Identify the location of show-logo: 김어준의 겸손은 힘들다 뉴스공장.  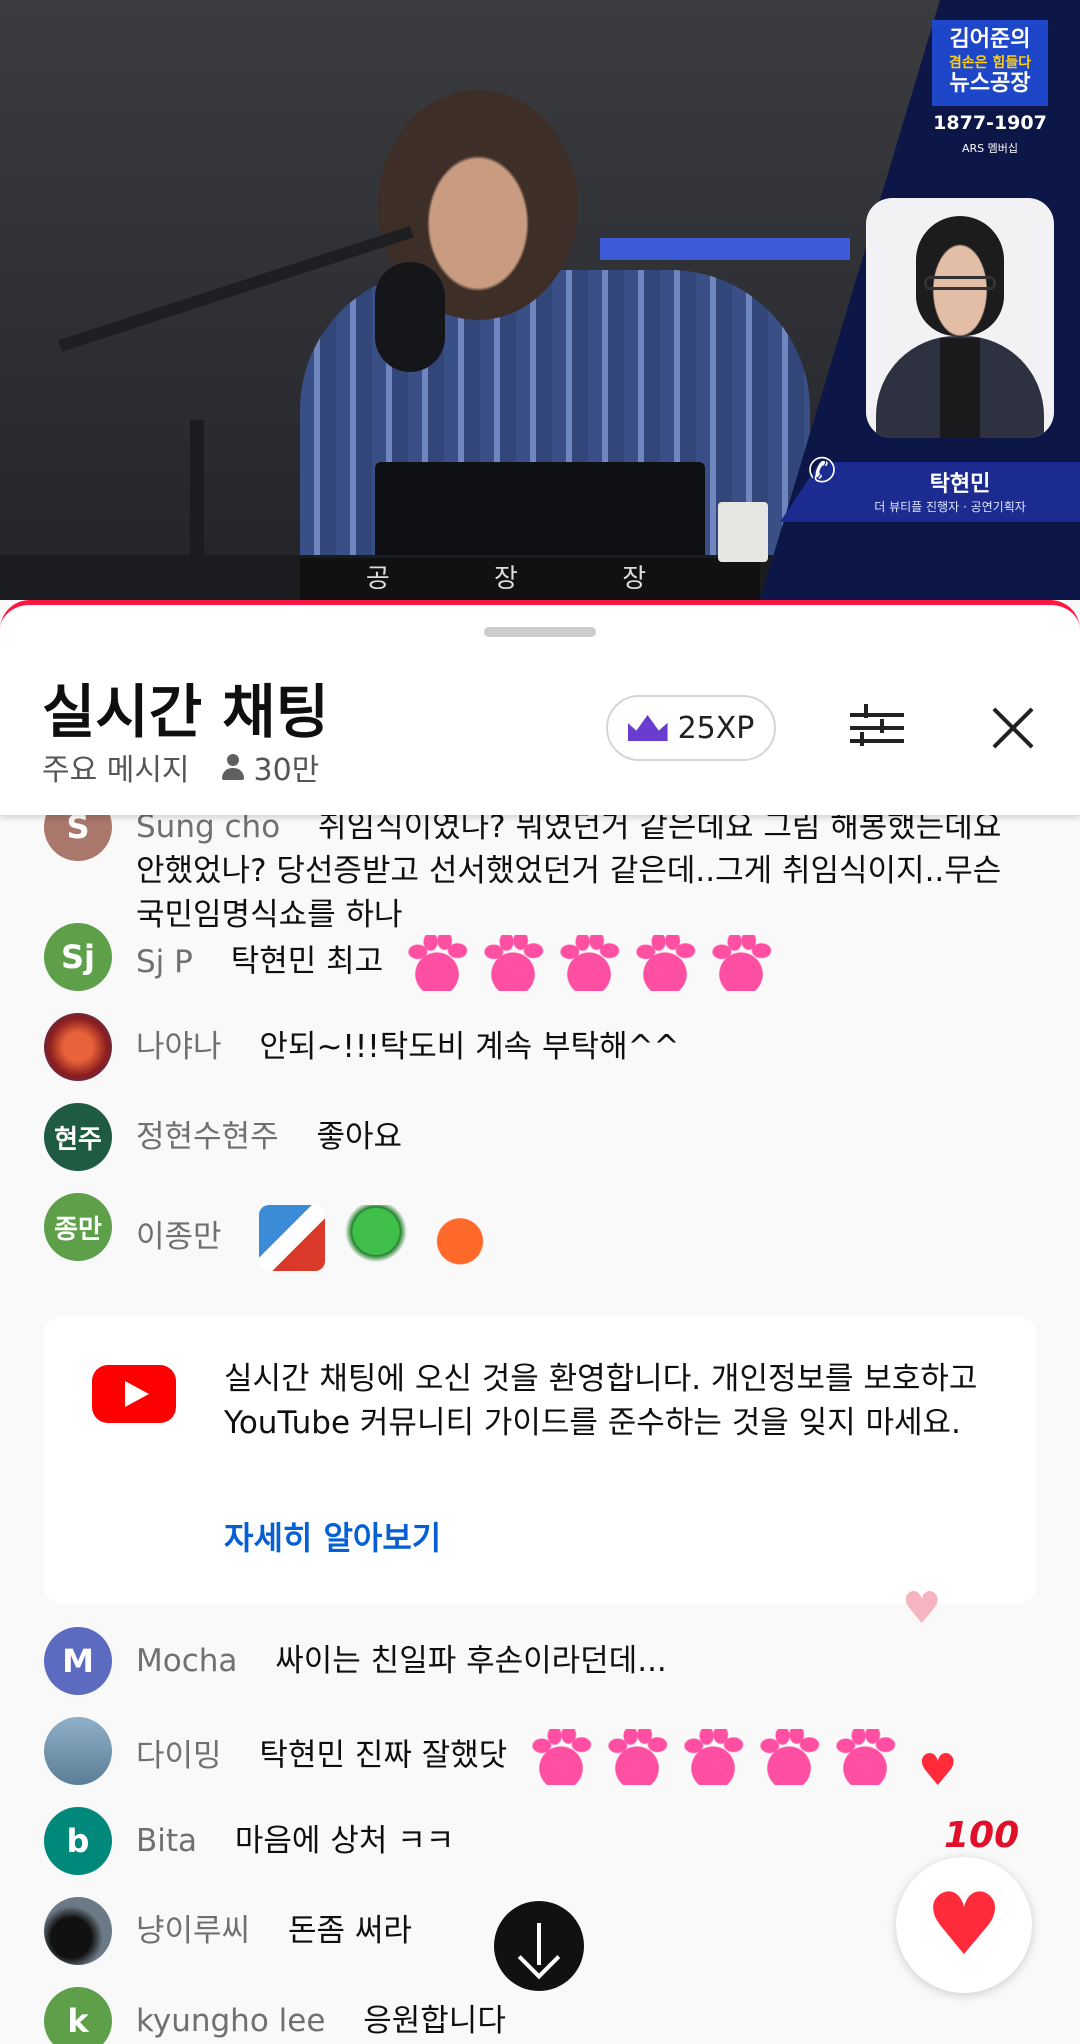
(990, 63).